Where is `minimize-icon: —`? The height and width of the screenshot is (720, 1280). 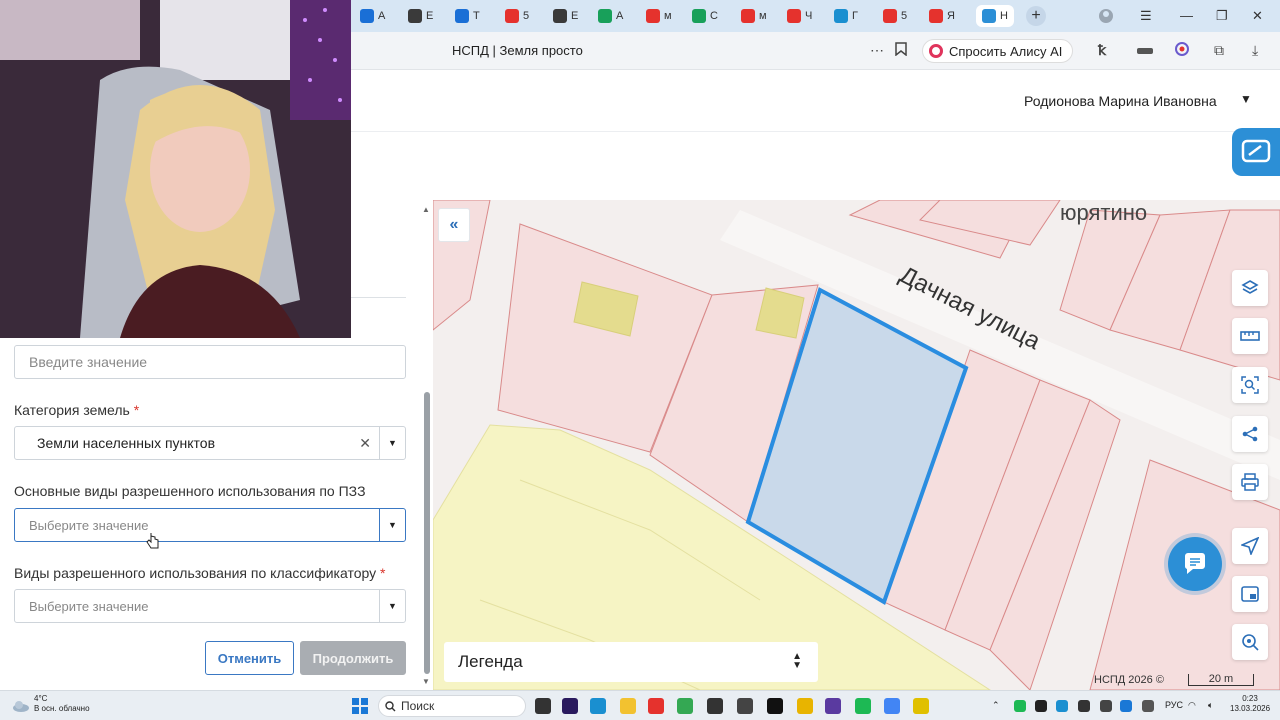
minimize-icon: — is located at coordinates (1186, 15).